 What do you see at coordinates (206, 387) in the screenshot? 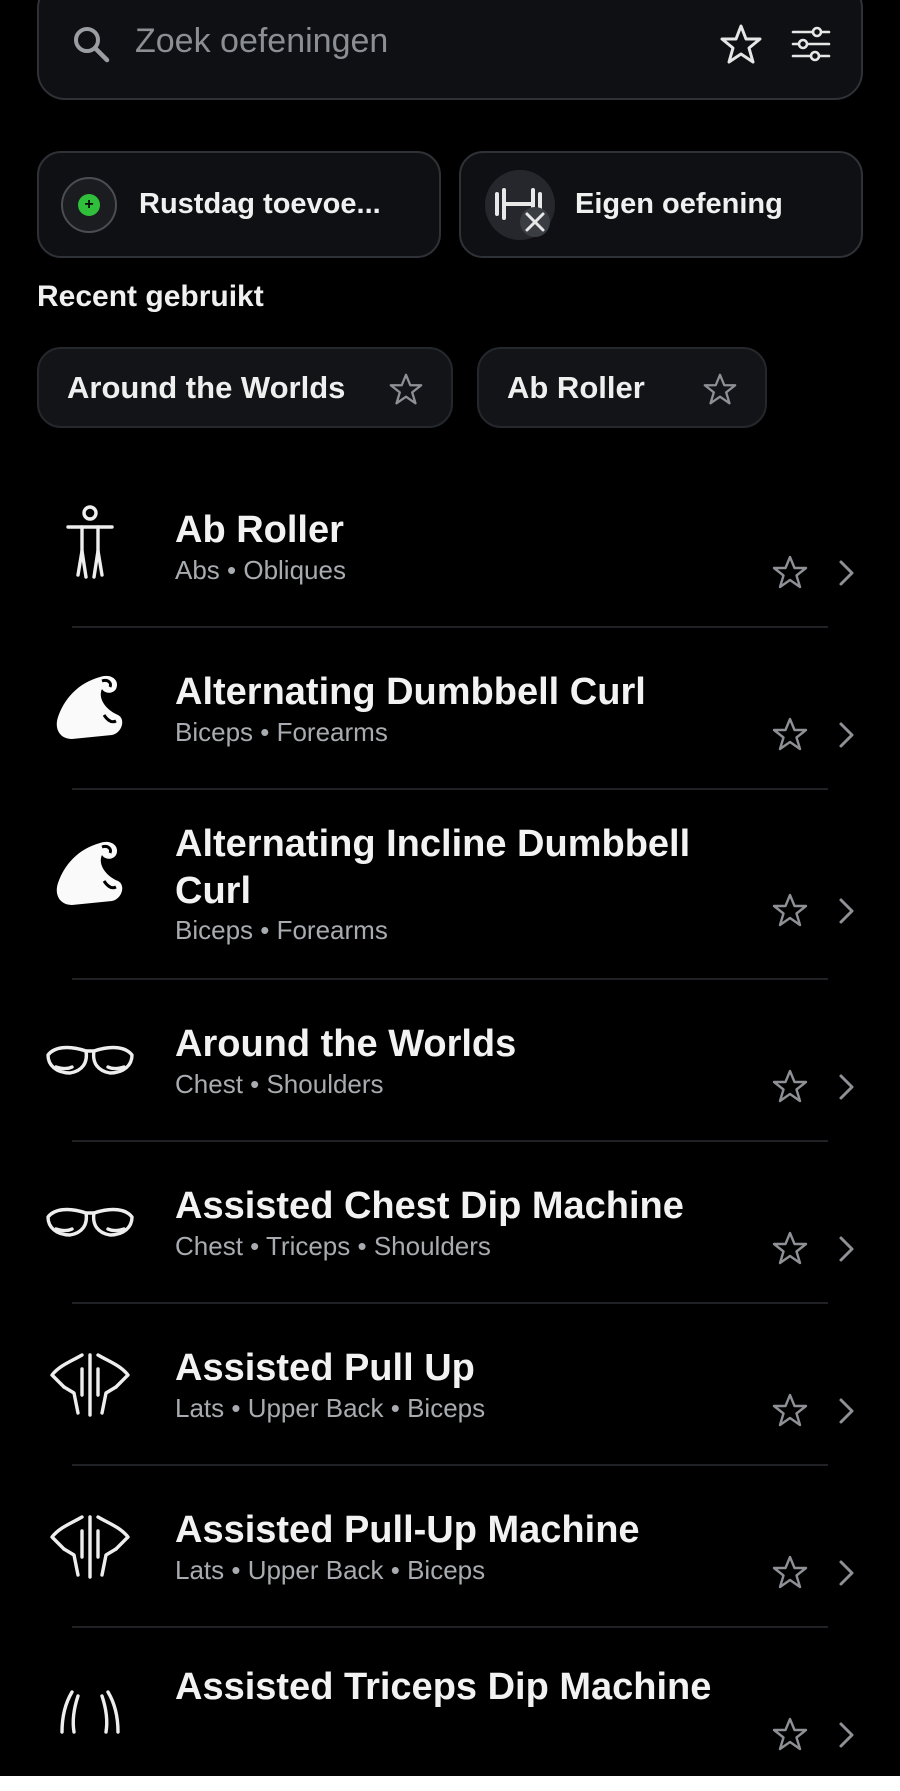
I see `recent-chip-label: Around the Worlds` at bounding box center [206, 387].